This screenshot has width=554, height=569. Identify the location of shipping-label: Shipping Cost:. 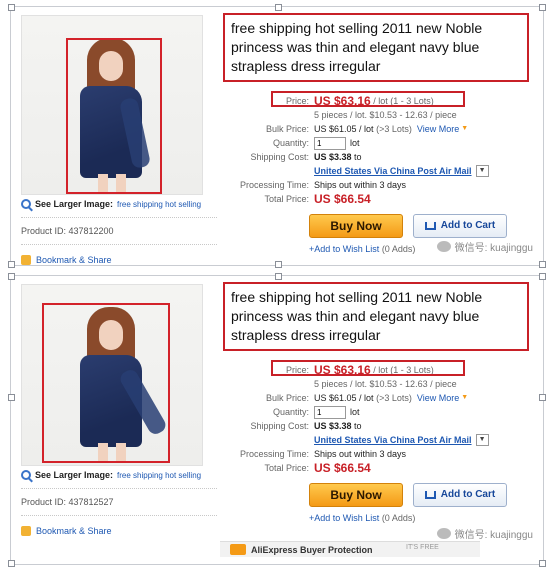
(279, 426).